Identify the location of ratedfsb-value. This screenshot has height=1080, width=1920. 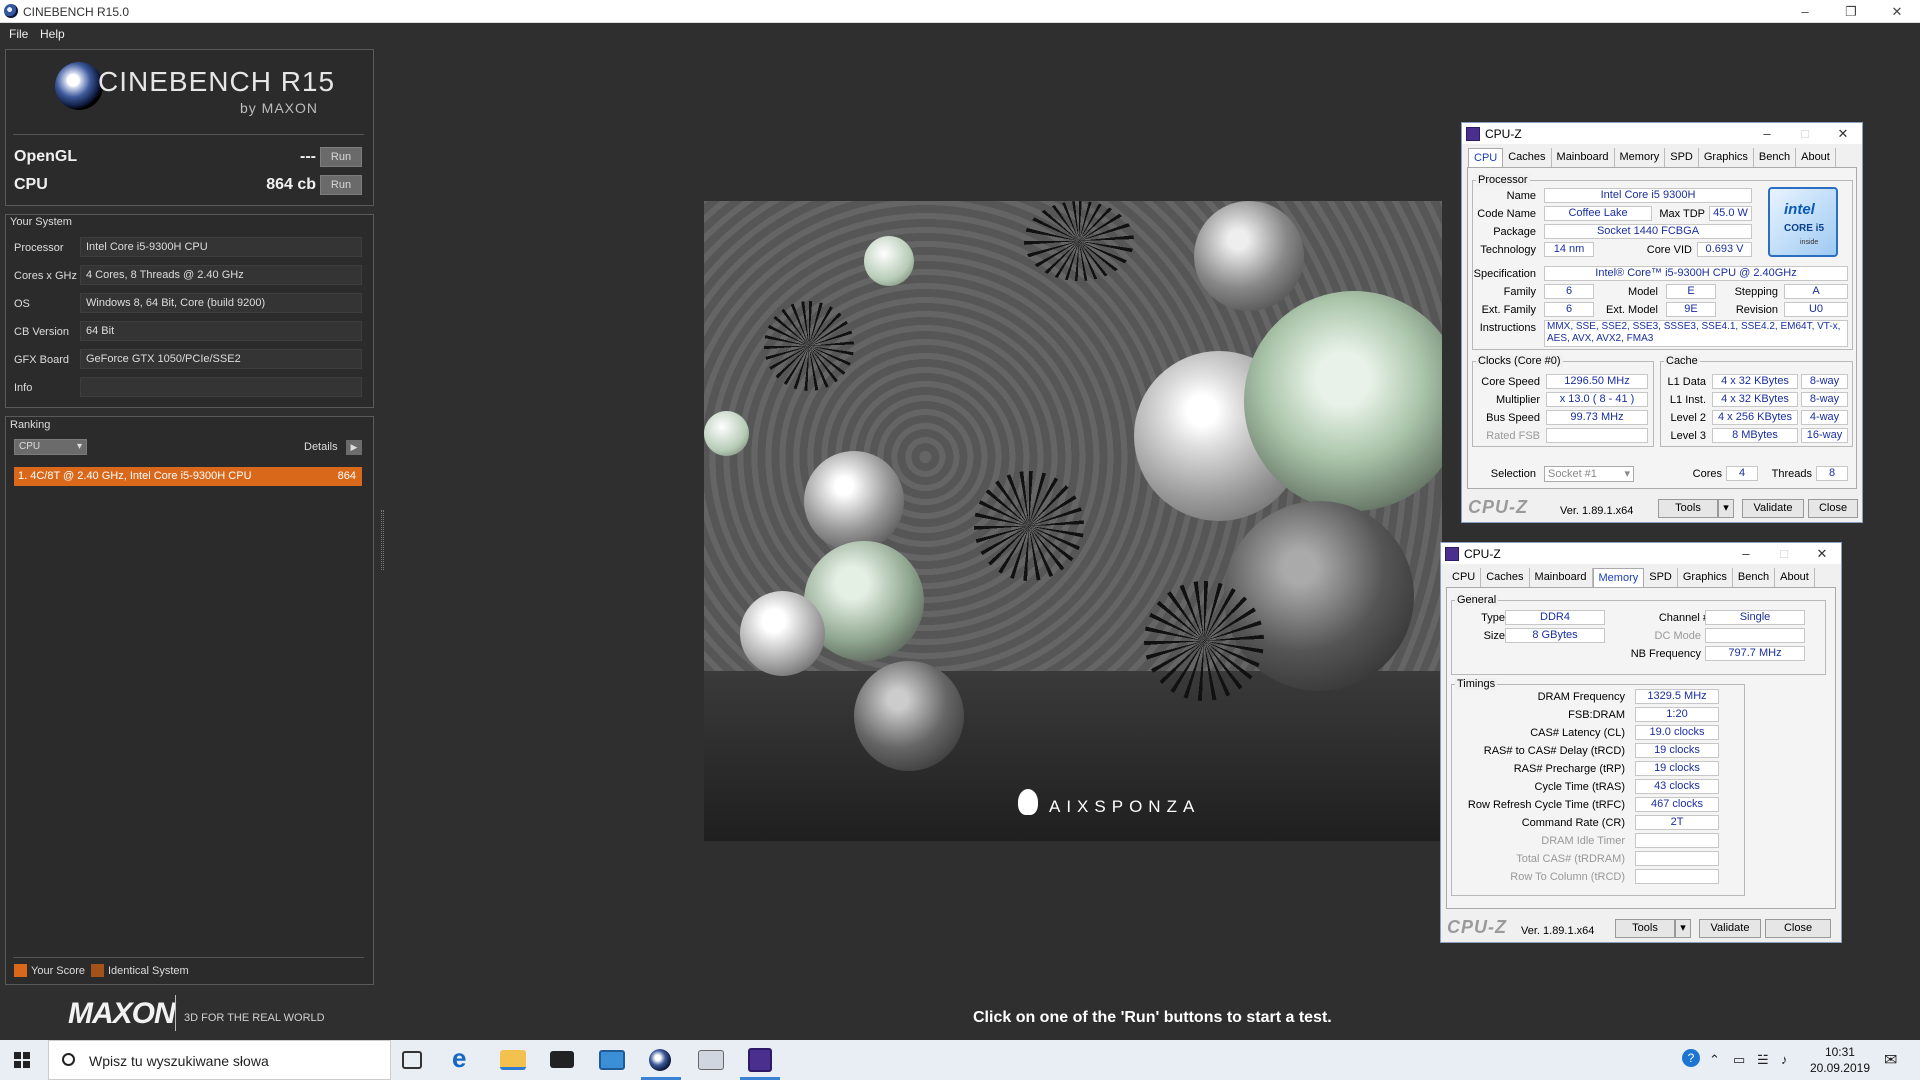
(1597, 435).